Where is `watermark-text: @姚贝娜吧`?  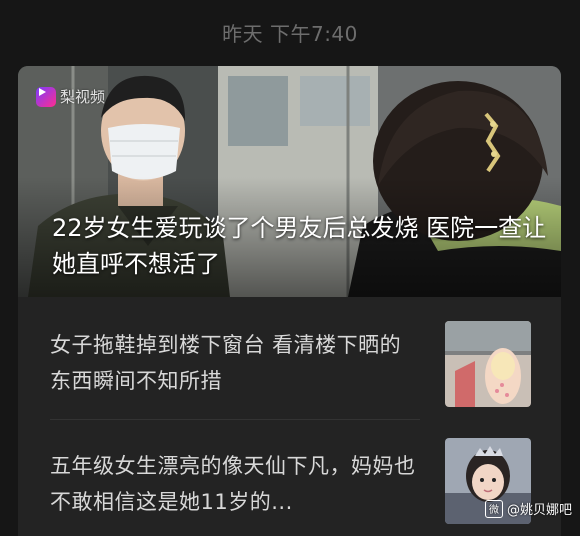
watermark-text: @姚贝娜吧 is located at coordinates (539, 508).